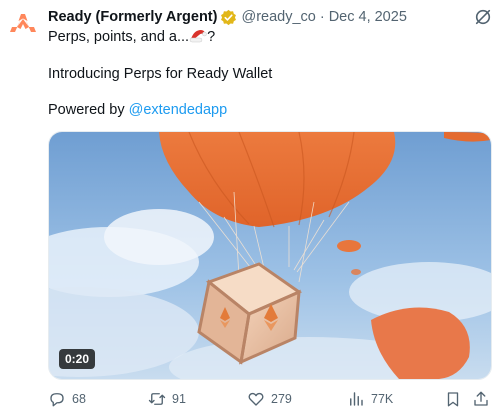 The height and width of the screenshot is (417, 500). What do you see at coordinates (256, 399) in the screenshot?
I see `heart-icon` at bounding box center [256, 399].